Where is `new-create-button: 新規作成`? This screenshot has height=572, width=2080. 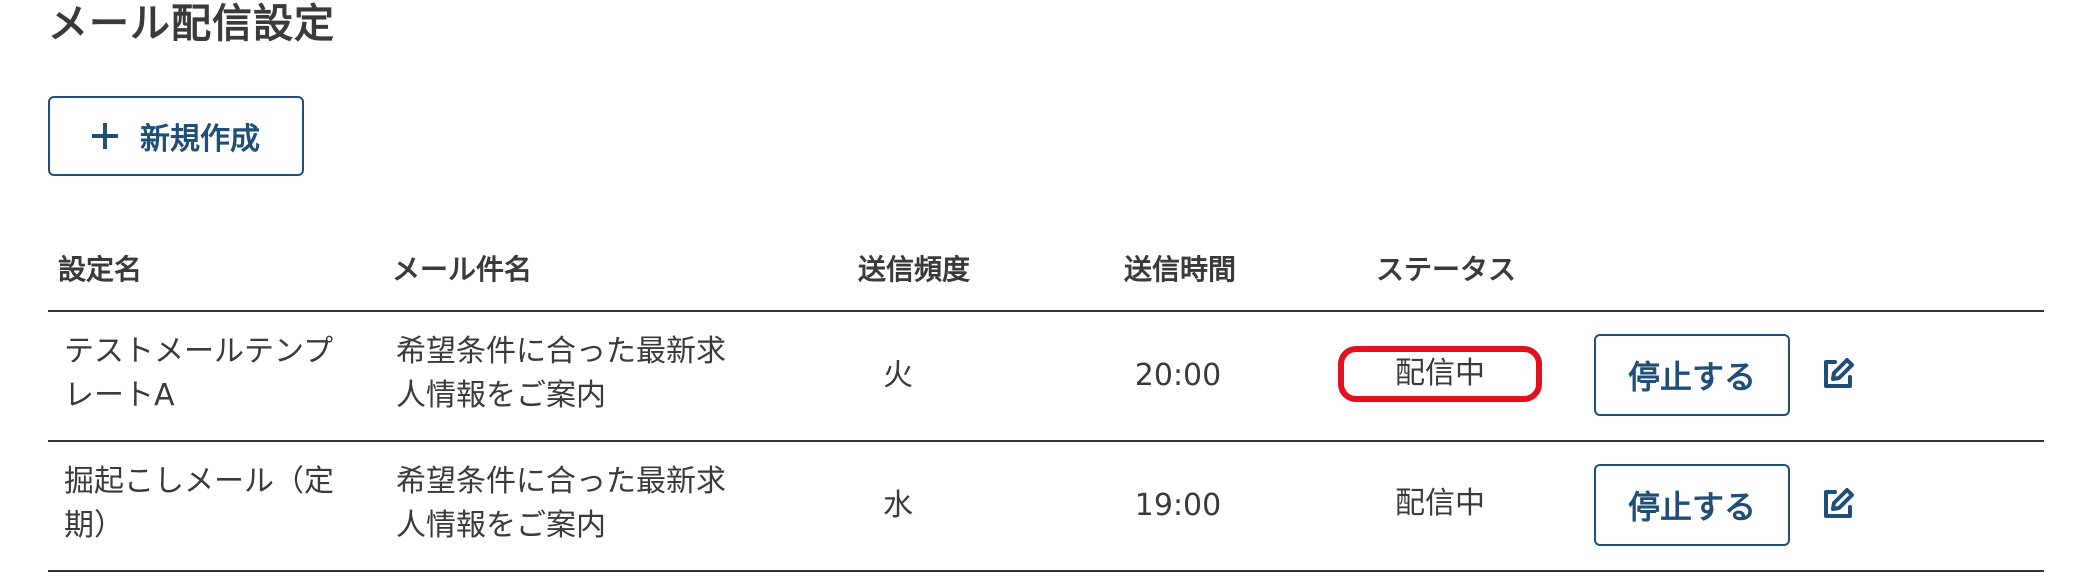
new-create-button: 新規作成 is located at coordinates (176, 136).